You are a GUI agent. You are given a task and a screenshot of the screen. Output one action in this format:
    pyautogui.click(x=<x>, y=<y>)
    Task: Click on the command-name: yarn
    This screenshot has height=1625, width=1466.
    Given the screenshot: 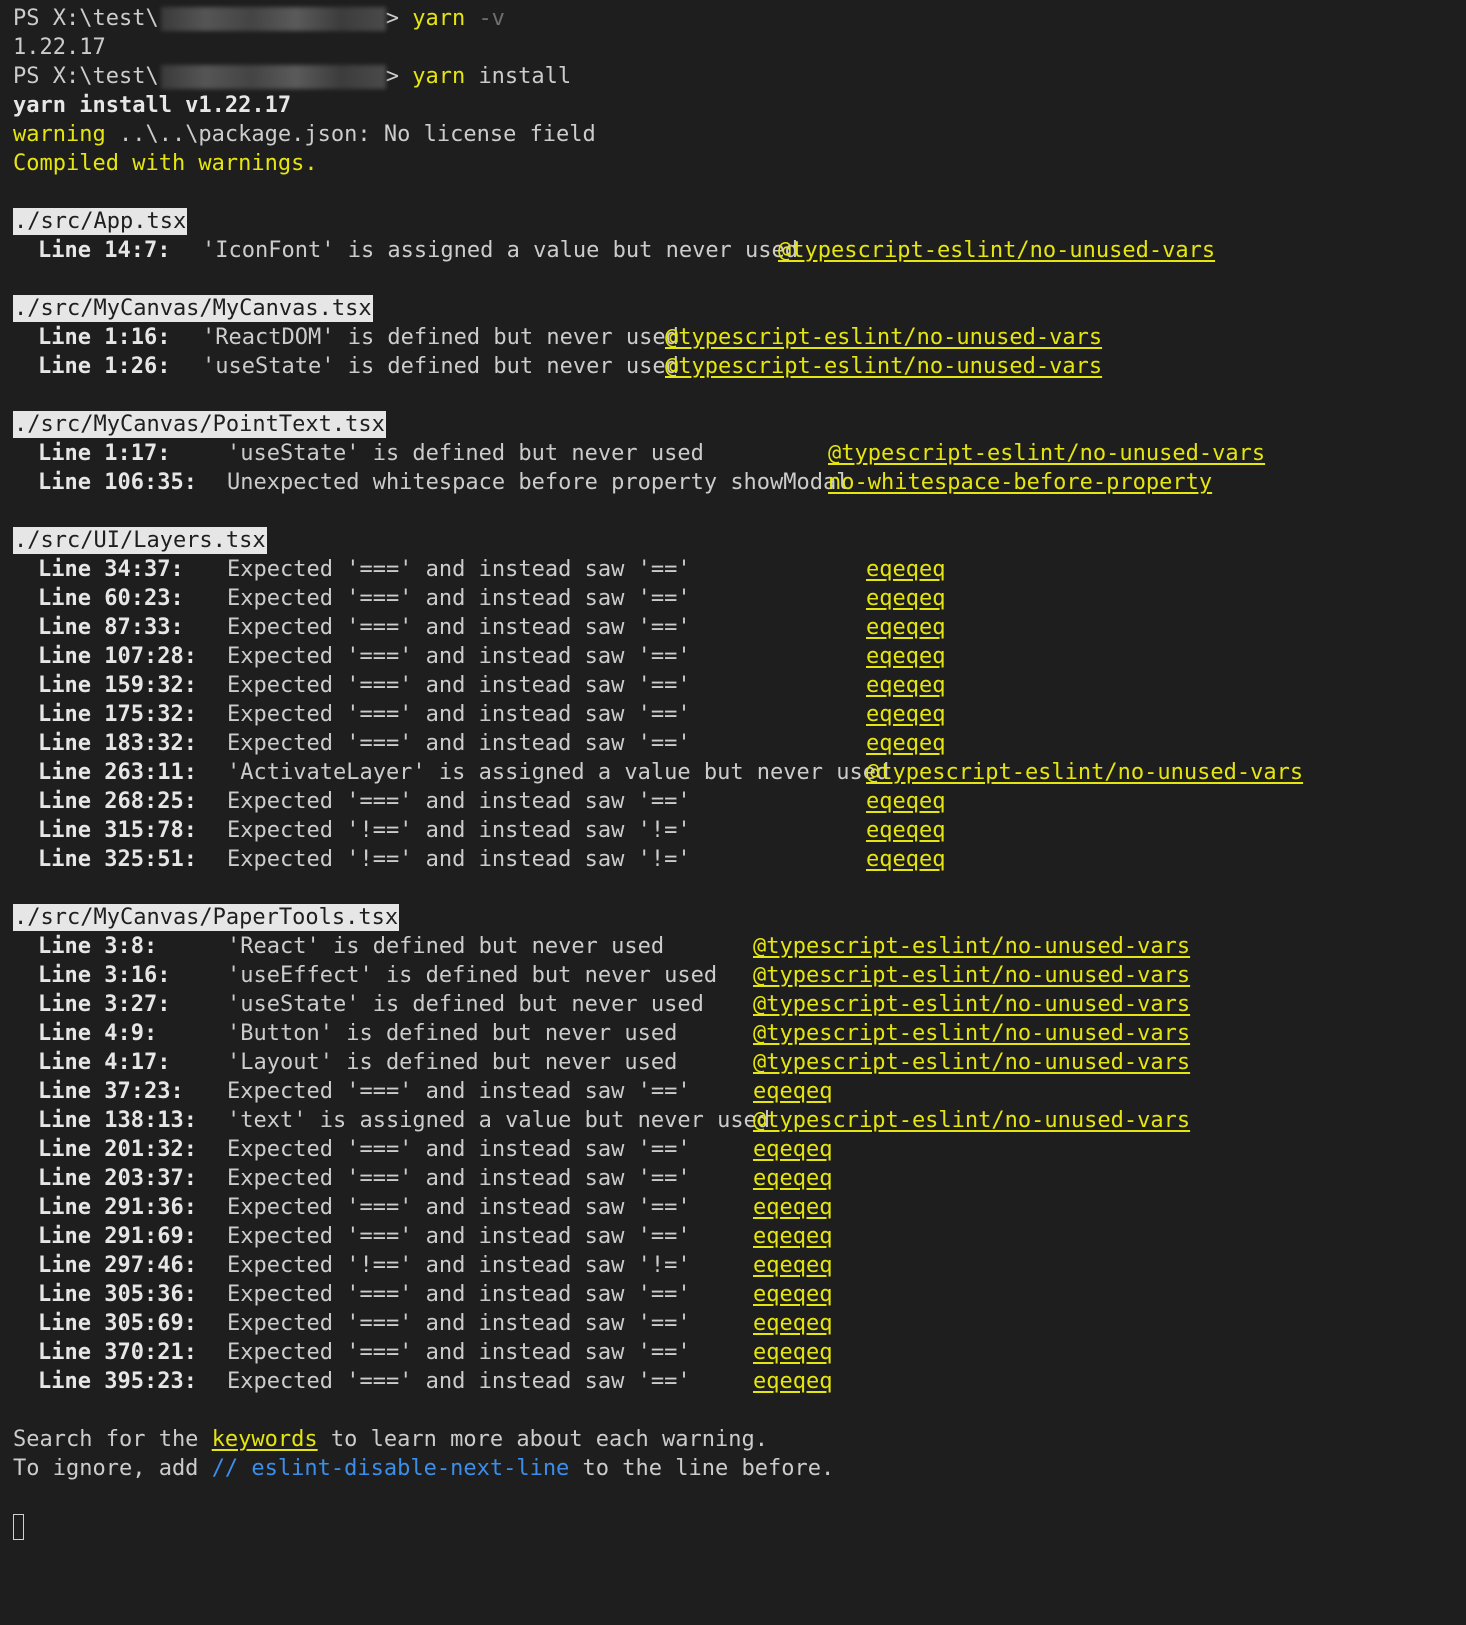 What is the action you would take?
    pyautogui.click(x=439, y=18)
    